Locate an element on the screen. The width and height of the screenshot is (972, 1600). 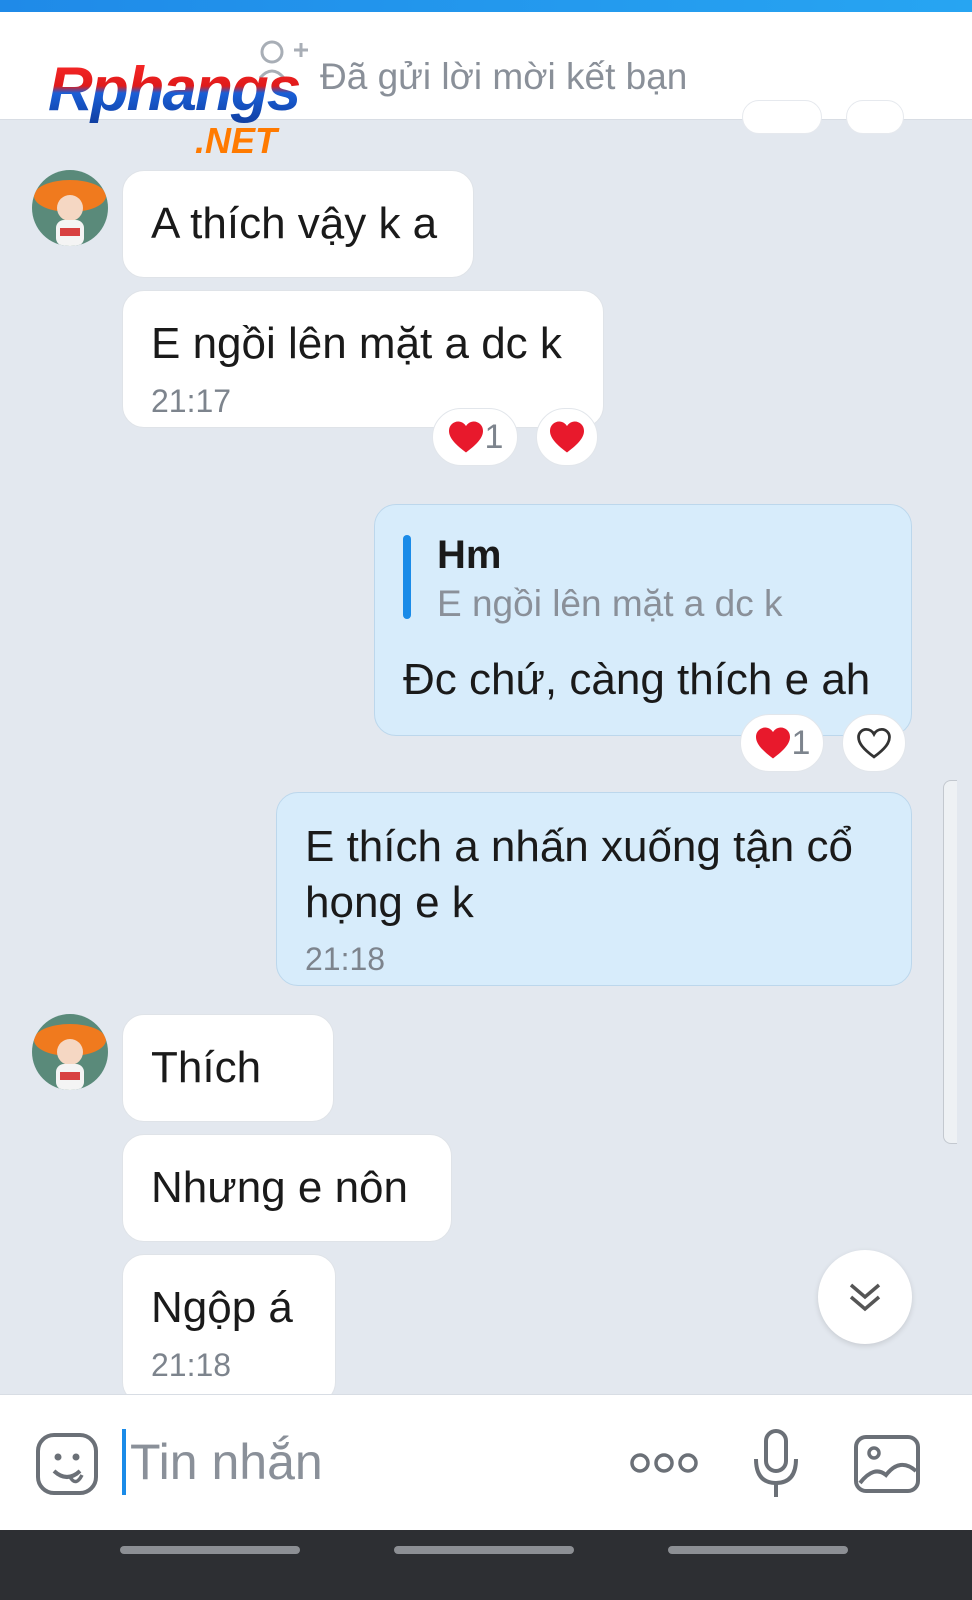
message-bubble: Thích is located at coordinates (228, 1068).